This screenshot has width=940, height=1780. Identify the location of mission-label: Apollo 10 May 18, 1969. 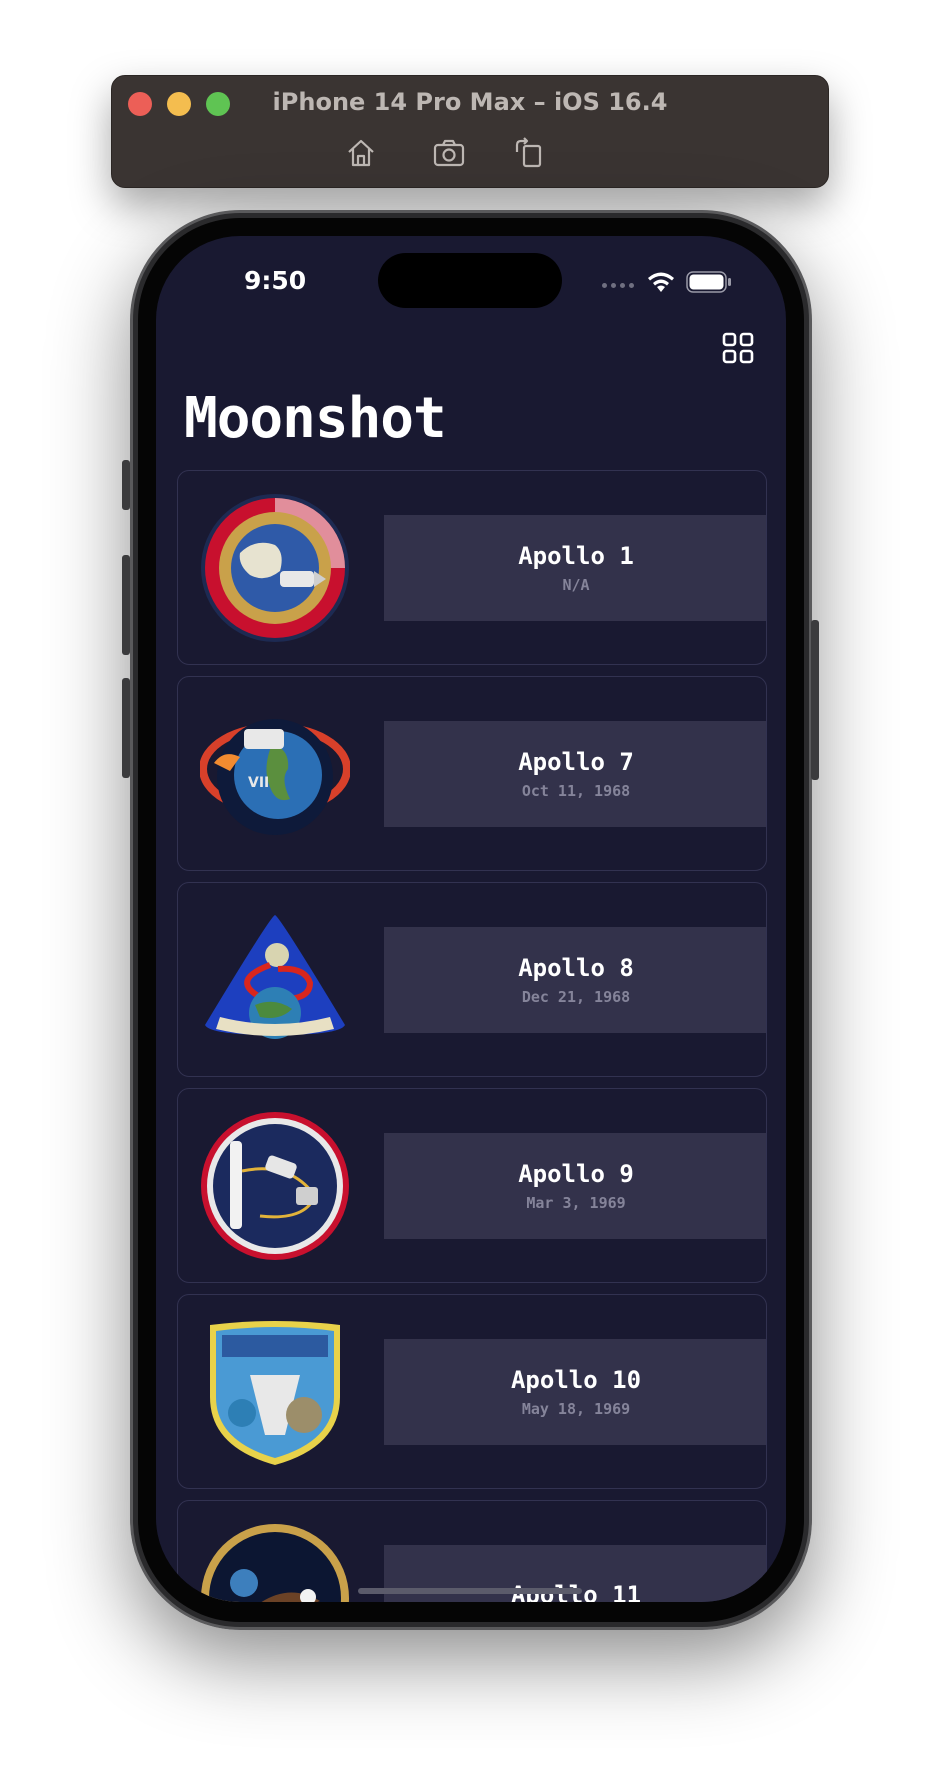
(575, 1392).